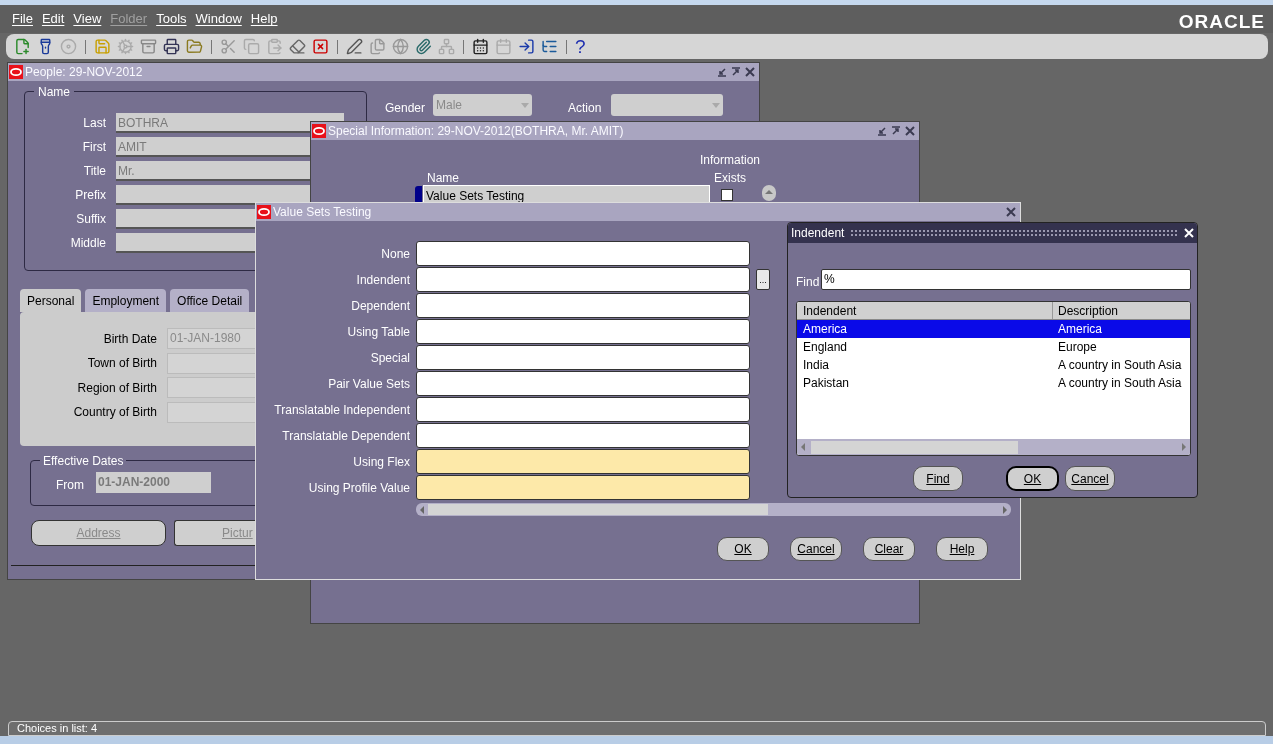 The height and width of the screenshot is (744, 1273). Describe the element at coordinates (22, 19) in the screenshot. I see `menu-item: File` at that location.